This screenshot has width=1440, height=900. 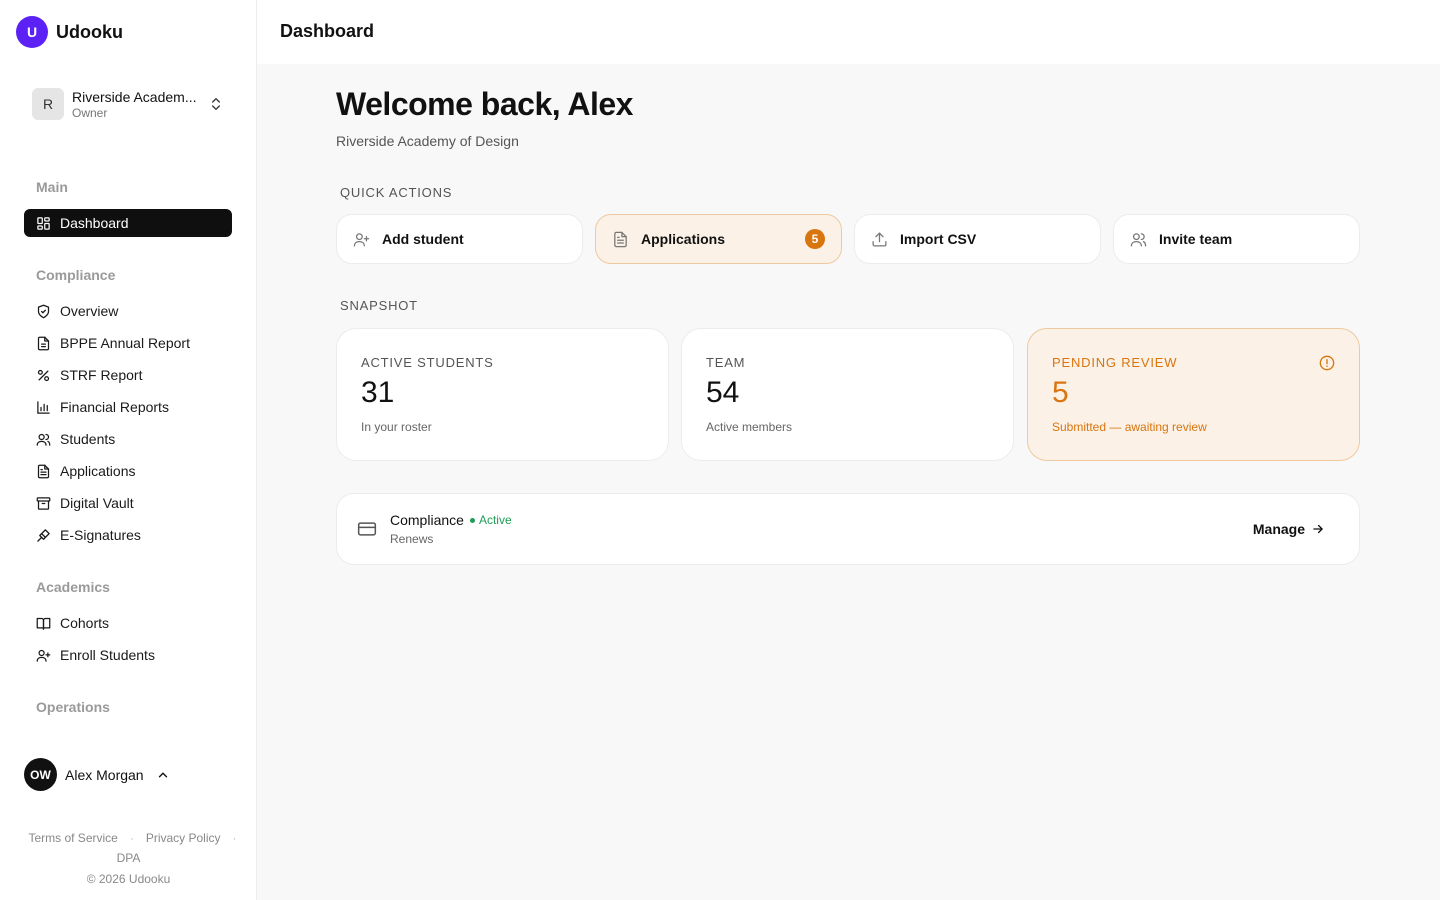 What do you see at coordinates (100, 535) in the screenshot?
I see `sidebar-item-label: E-Signatures` at bounding box center [100, 535].